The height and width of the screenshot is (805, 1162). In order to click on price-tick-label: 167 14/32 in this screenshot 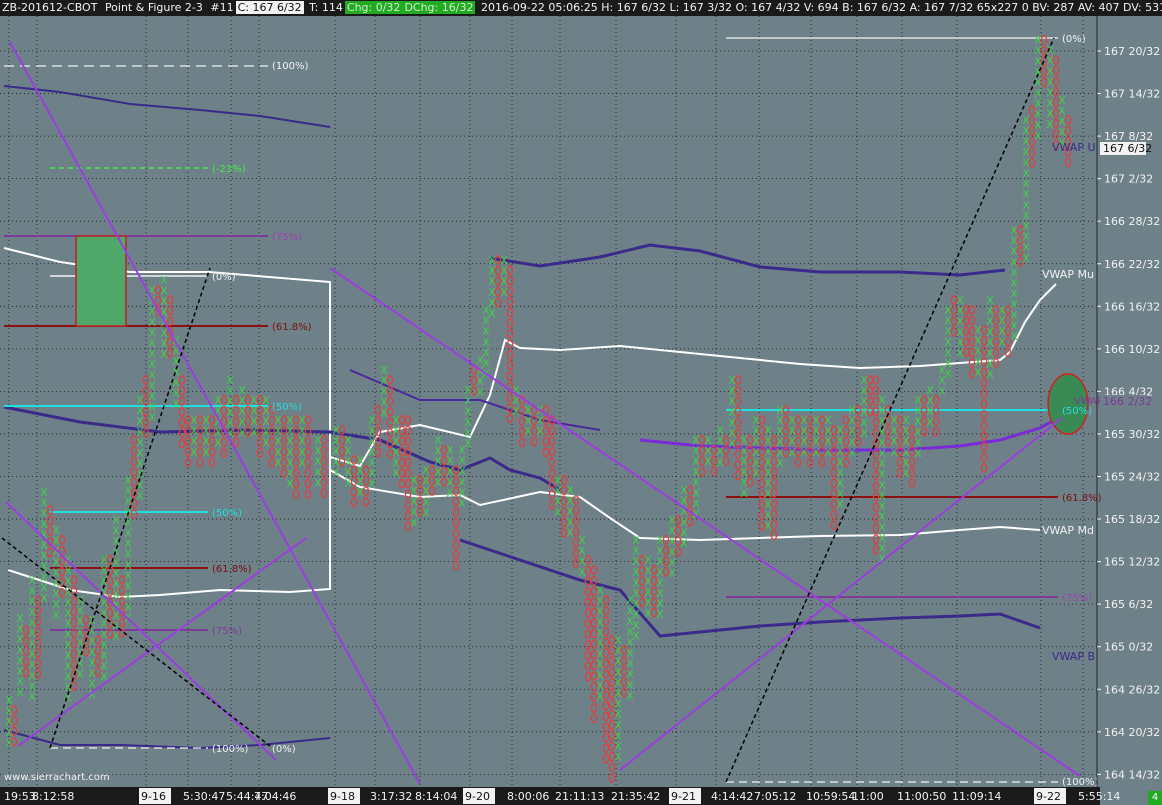, I will do `click(1132, 94)`.